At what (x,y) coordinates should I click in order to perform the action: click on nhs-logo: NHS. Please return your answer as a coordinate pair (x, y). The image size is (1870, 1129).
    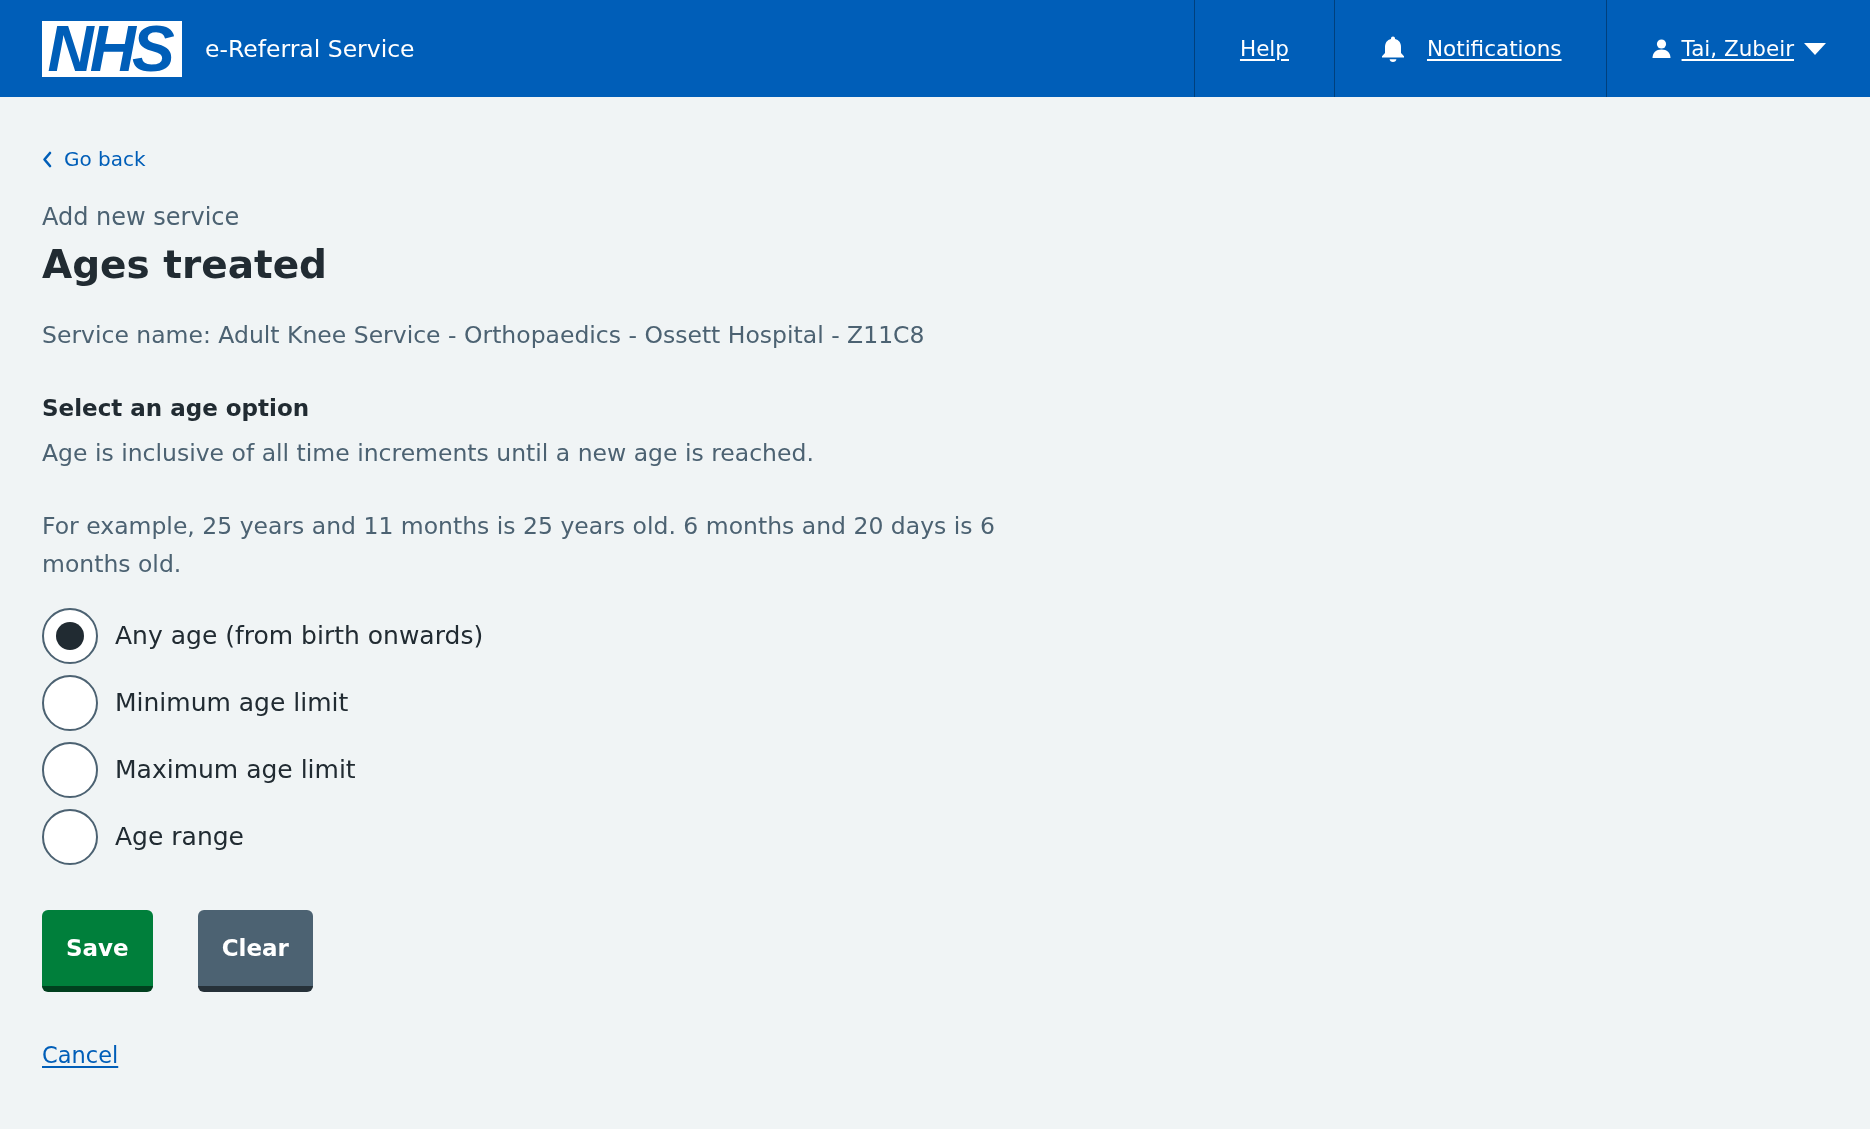
    Looking at the image, I should click on (112, 48).